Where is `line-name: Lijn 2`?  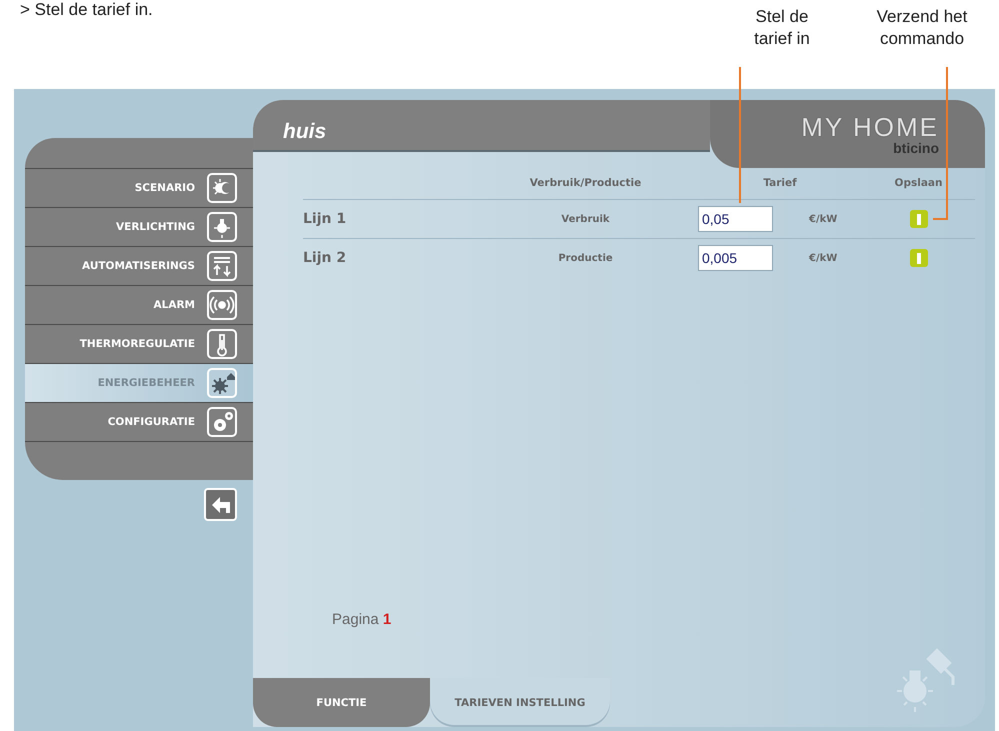 line-name: Lijn 2 is located at coordinates (325, 258).